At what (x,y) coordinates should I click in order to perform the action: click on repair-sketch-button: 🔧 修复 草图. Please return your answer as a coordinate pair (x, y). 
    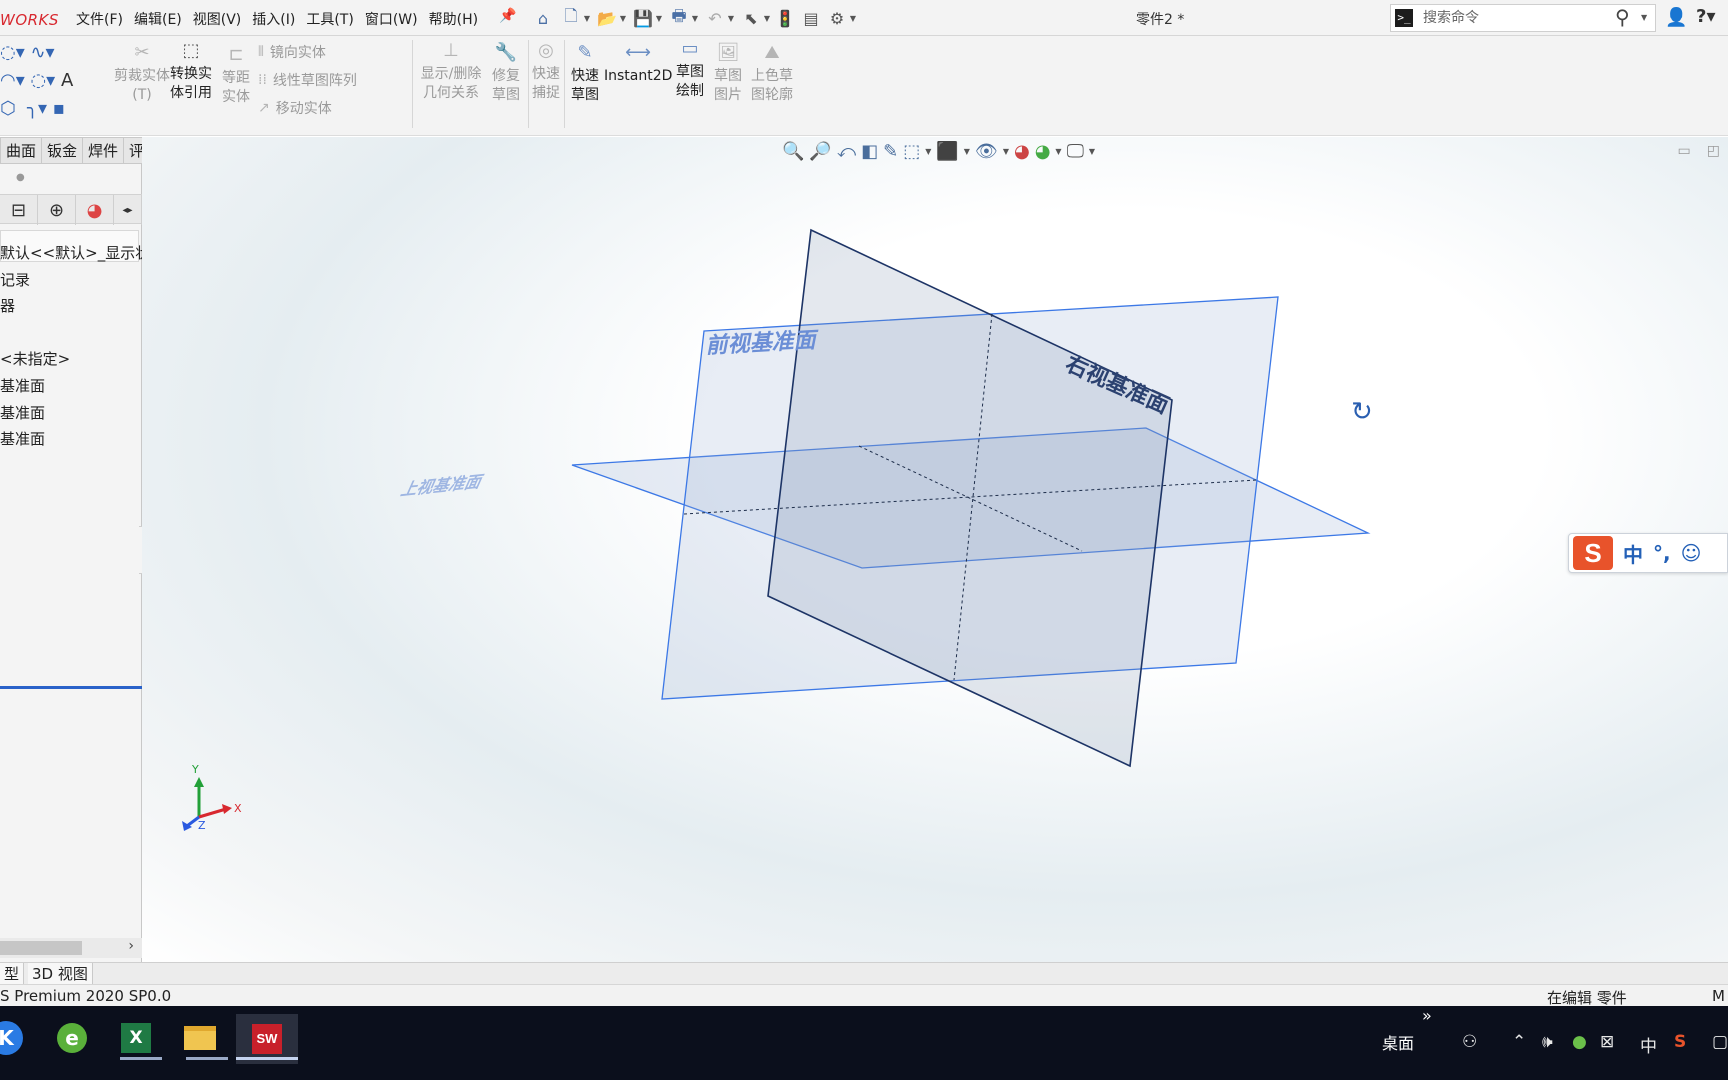
    Looking at the image, I should click on (506, 73).